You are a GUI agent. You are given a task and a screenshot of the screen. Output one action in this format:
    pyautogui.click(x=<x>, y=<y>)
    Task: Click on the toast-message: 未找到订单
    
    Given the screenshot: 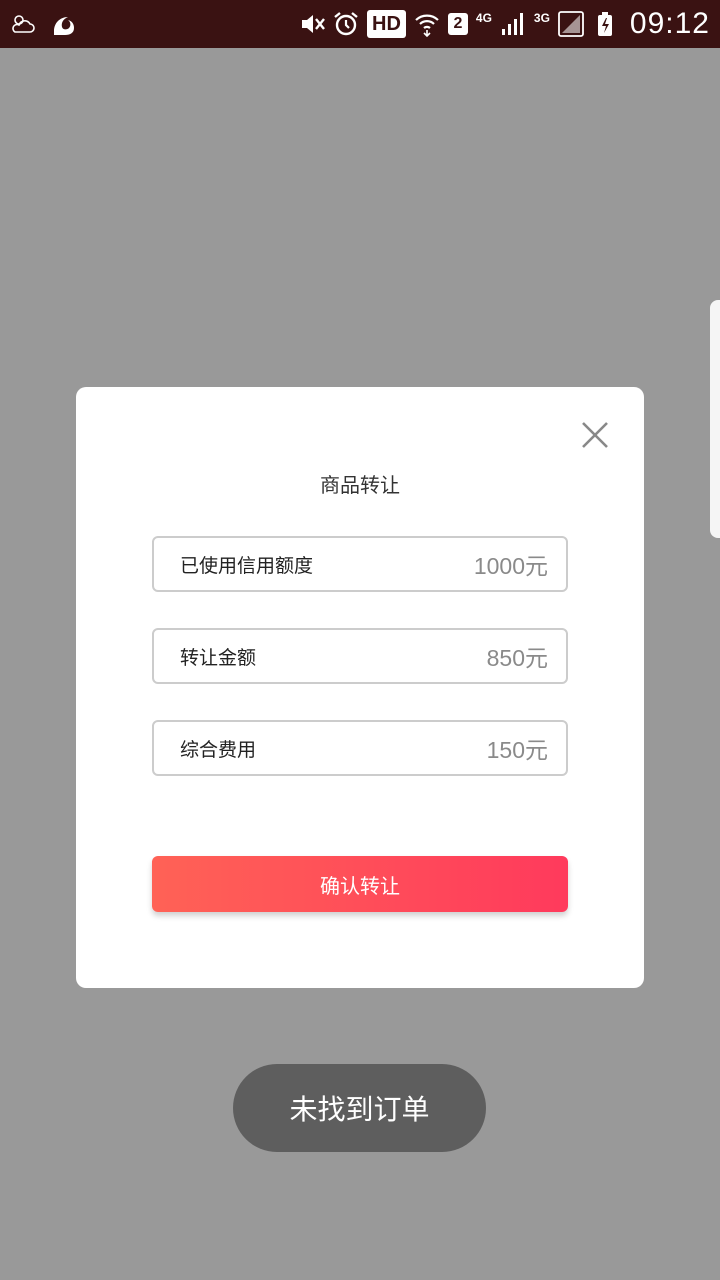 What is the action you would take?
    pyautogui.click(x=359, y=1108)
    